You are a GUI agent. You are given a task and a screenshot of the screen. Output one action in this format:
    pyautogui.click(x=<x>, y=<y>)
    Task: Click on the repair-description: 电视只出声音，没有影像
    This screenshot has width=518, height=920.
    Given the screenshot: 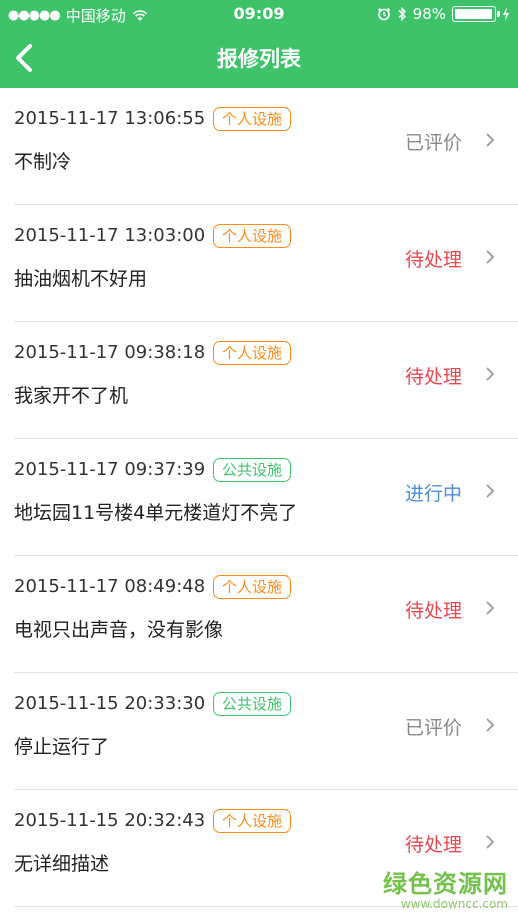 What is the action you would take?
    pyautogui.click(x=119, y=630)
    